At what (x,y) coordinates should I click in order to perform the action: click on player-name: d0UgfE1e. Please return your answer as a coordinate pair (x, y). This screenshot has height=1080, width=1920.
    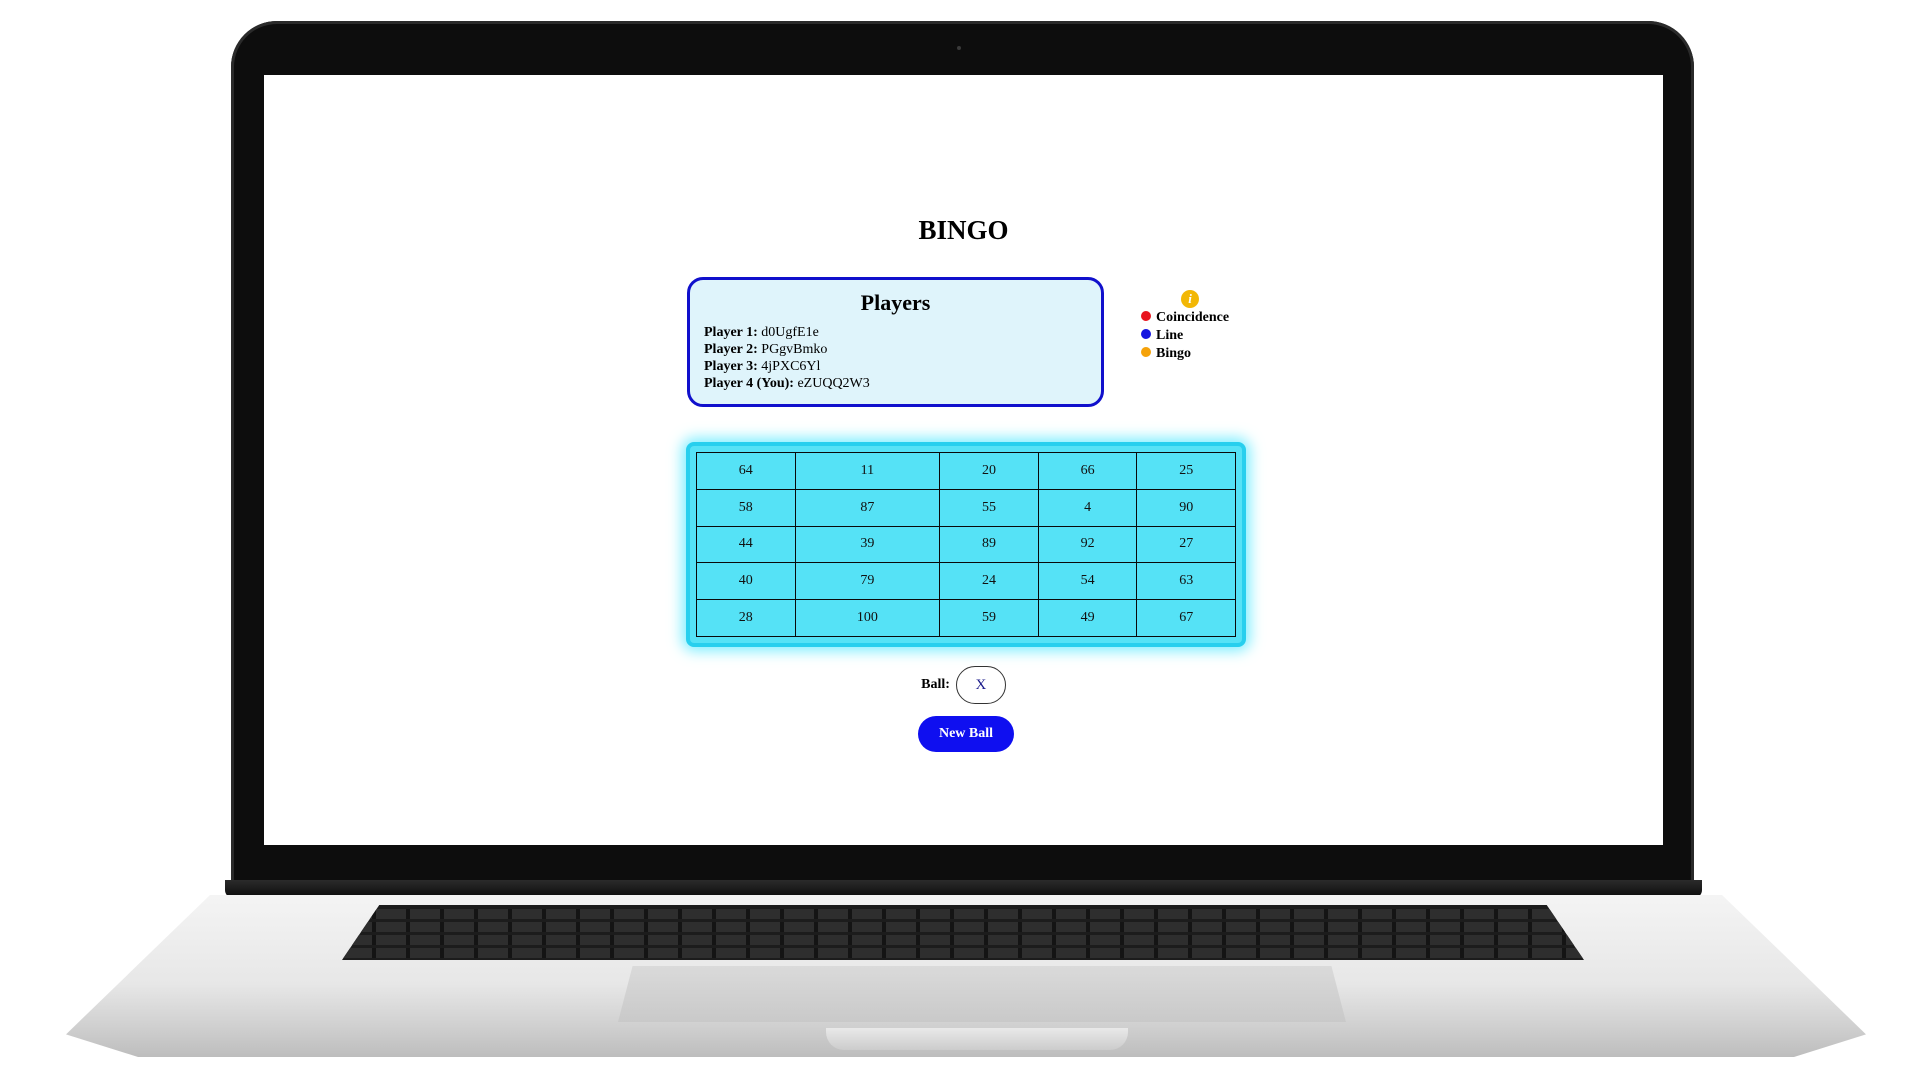
    Looking at the image, I should click on (790, 332).